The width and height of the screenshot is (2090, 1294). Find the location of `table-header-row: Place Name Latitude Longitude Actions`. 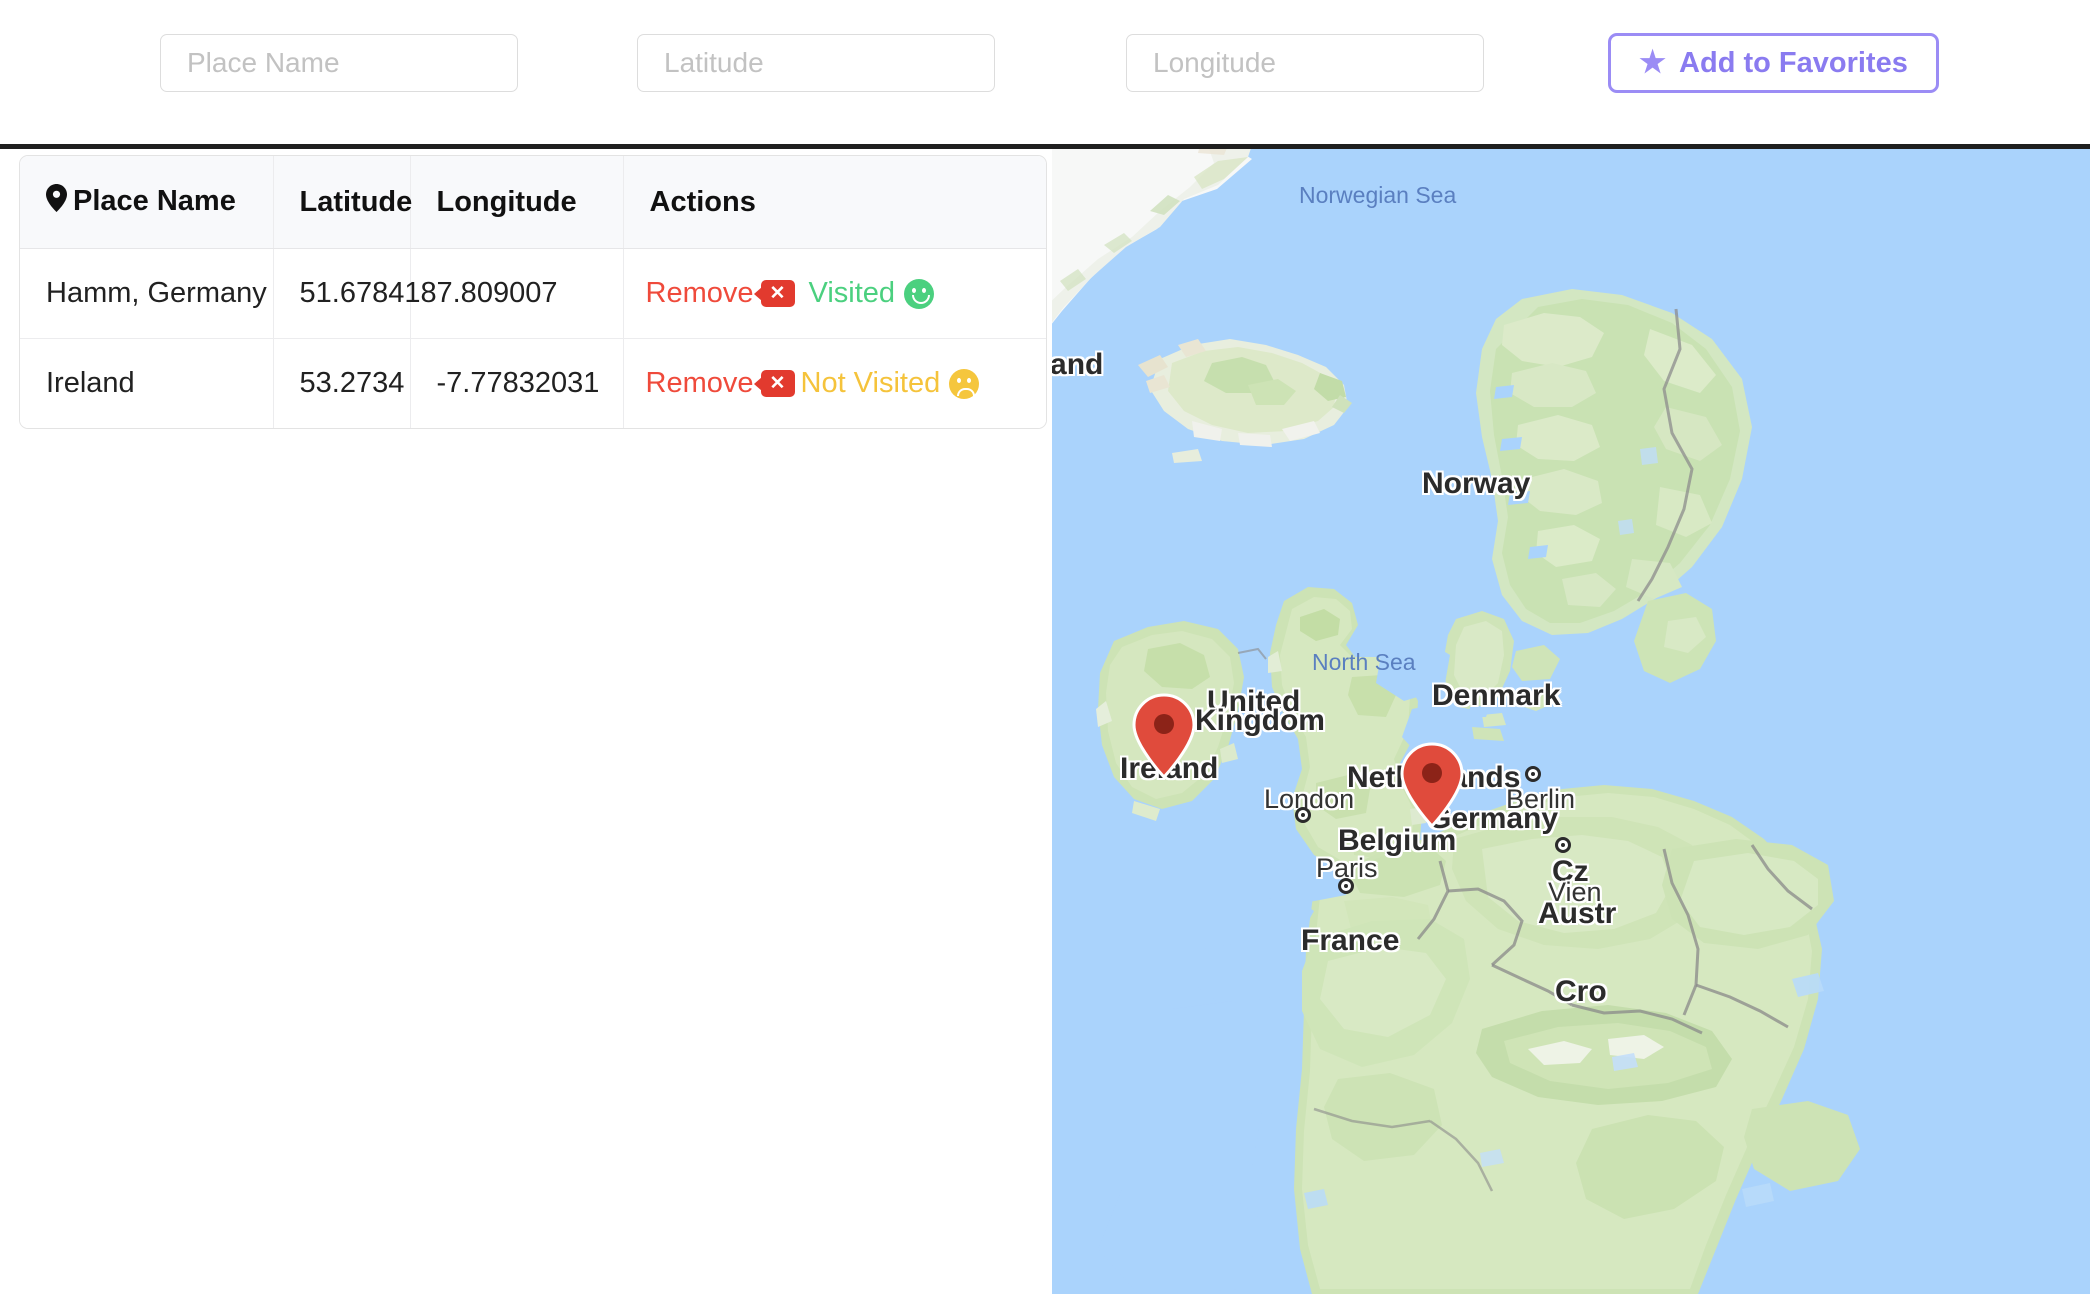

table-header-row: Place Name Latitude Longitude Actions is located at coordinates (533, 202).